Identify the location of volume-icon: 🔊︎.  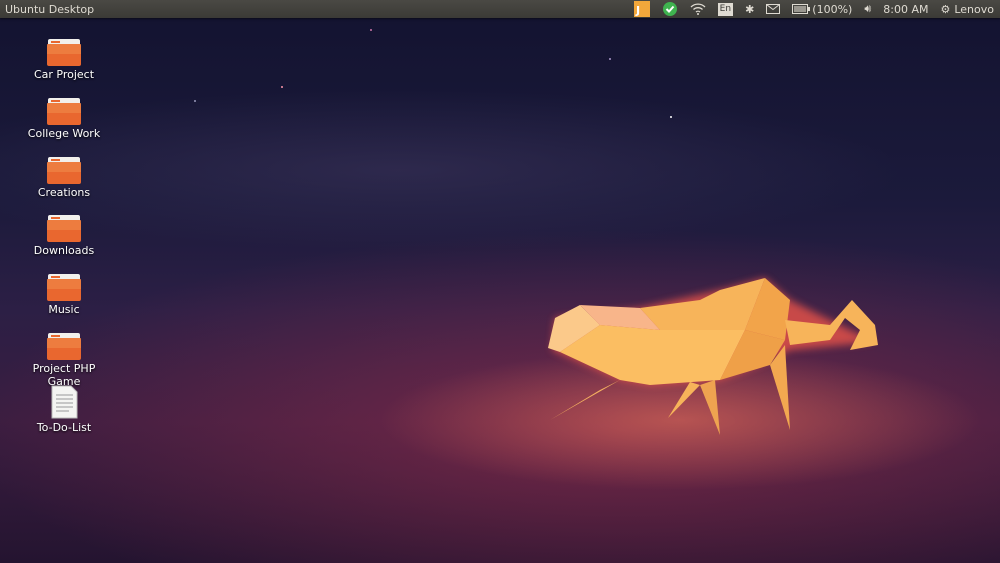
(867, 9).